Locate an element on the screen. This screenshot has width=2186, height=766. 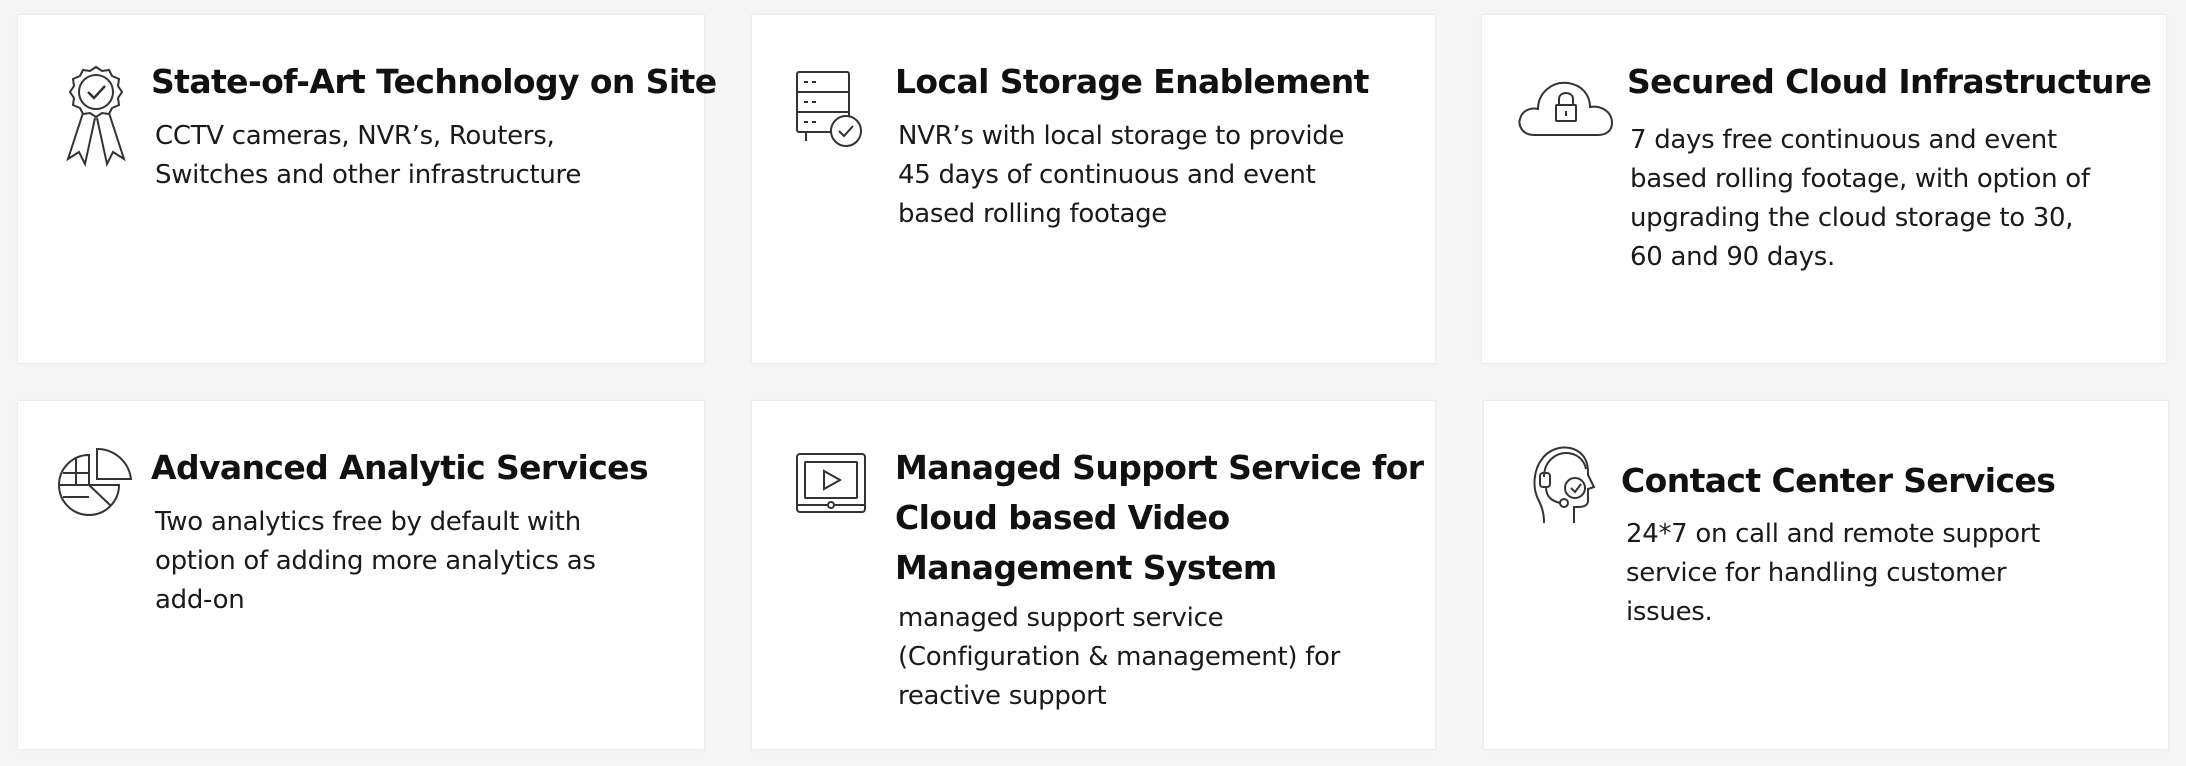
pie-chart-icon is located at coordinates (95, 486).